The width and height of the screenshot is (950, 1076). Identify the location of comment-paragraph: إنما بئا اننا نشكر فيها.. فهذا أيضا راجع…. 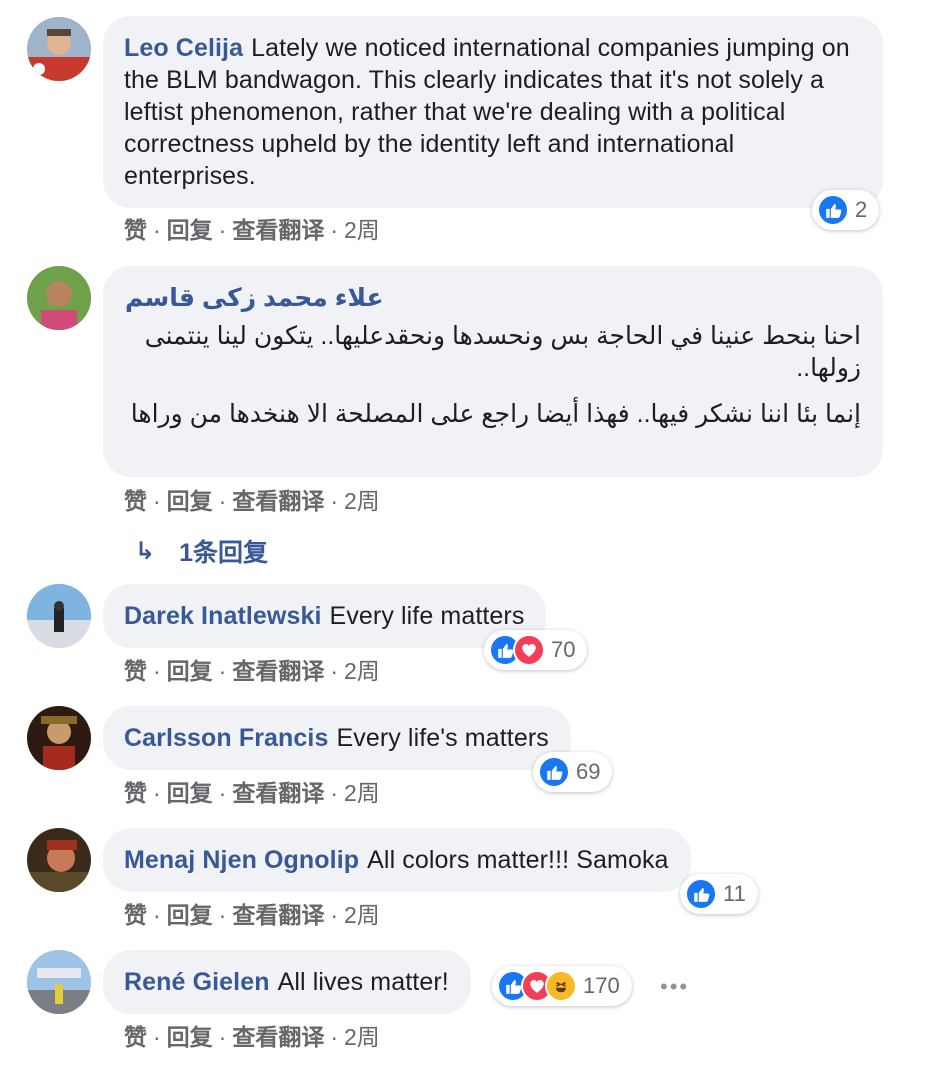
(495, 414).